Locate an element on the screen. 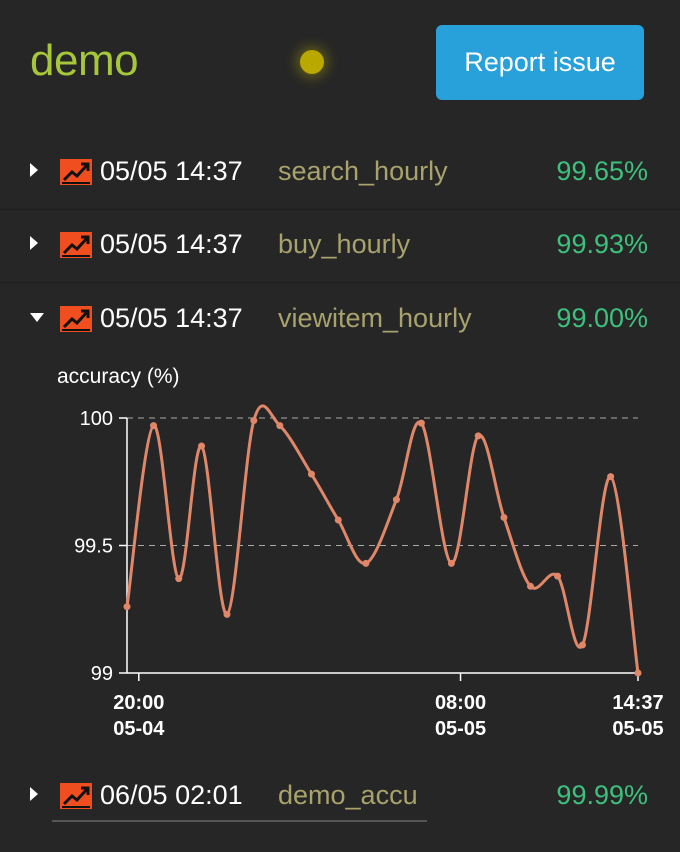 Image resolution: width=680 pixels, height=852 pixels. row-percentage: 99.00% is located at coordinates (602, 318).